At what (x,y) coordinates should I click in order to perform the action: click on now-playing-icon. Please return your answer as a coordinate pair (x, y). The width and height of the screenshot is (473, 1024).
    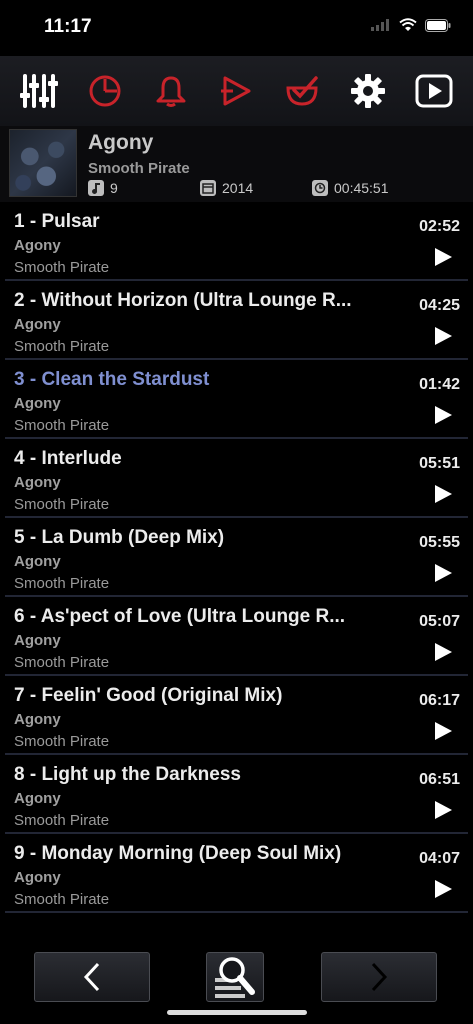
    Looking at the image, I should click on (434, 91).